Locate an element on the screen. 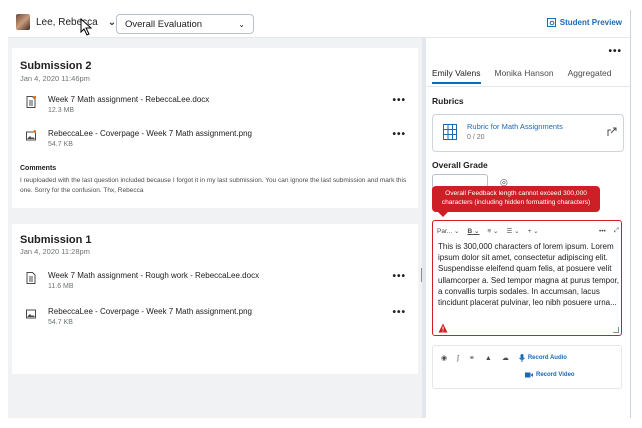 The width and height of the screenshot is (642, 428). evaluator-tabs: Emily Valens Monika Hanson Aggregated is located at coordinates (522, 76).